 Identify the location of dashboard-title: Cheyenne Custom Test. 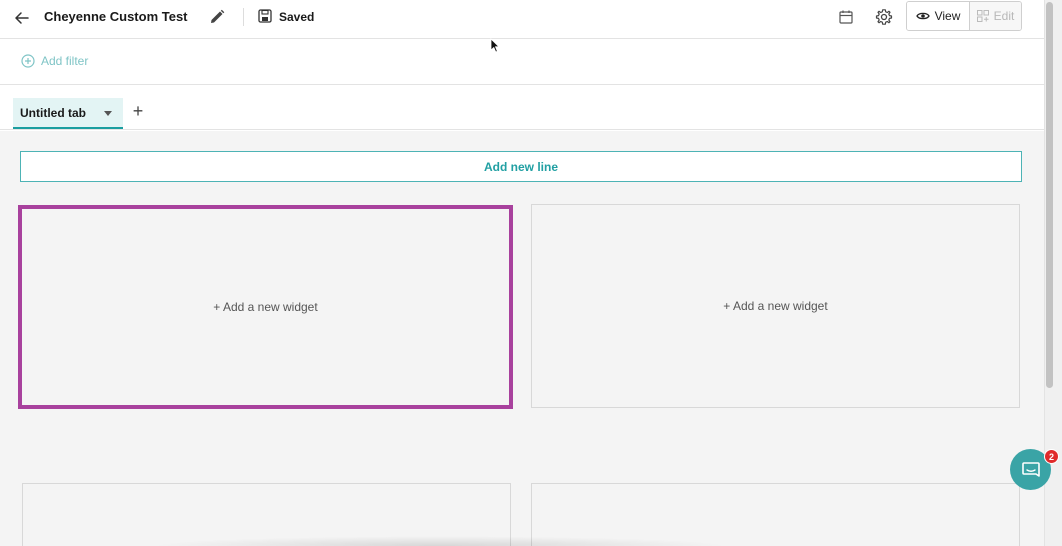
(116, 16).